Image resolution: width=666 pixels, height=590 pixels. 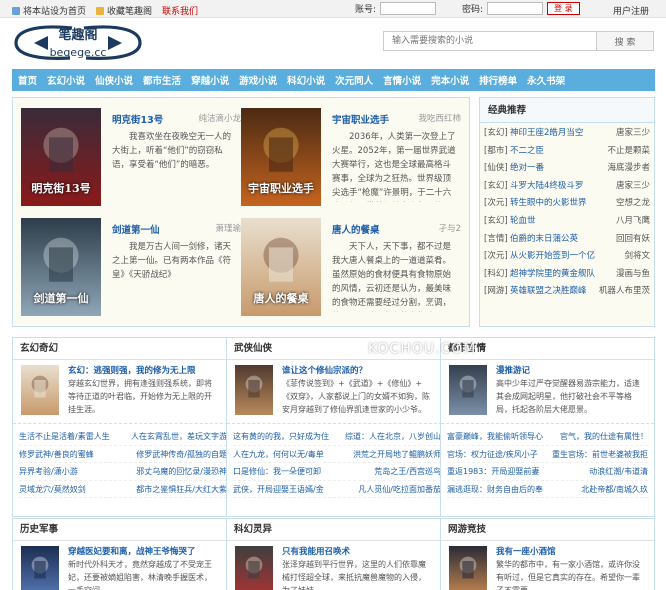 I want to click on nav-item: 玄幻小说, so click(x=66, y=80).